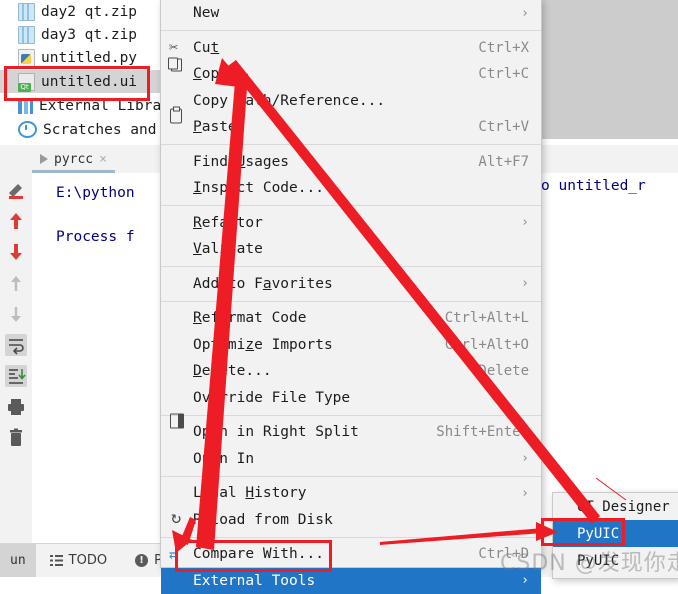 The height and width of the screenshot is (594, 678). I want to click on menu-item-new: New ›, so click(351, 13).